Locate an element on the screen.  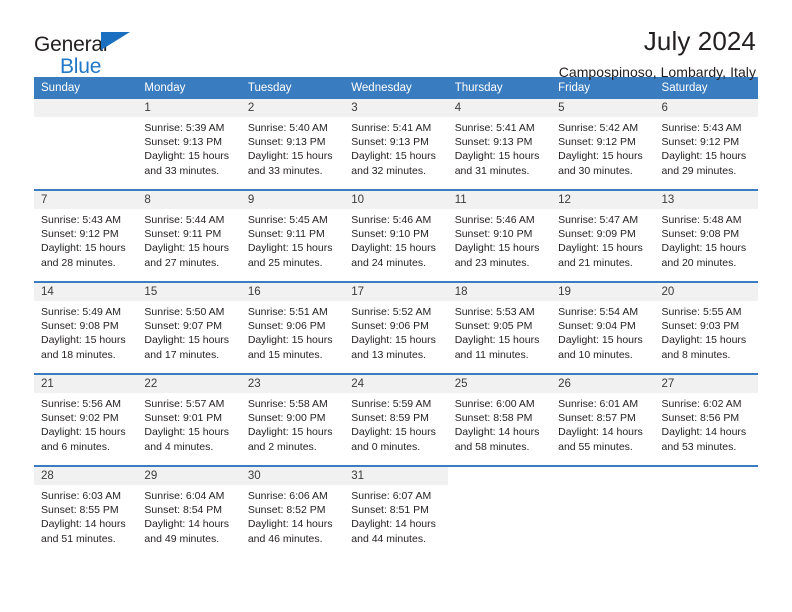
day-number: 13 is located at coordinates (706, 200).